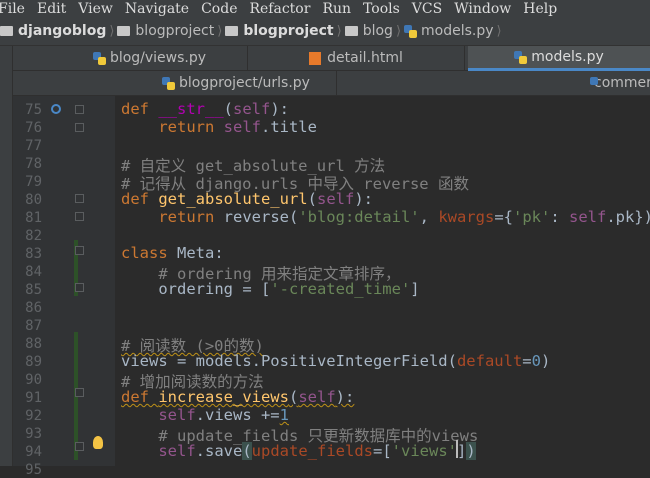  I want to click on tab-label: models.py, so click(567, 57).